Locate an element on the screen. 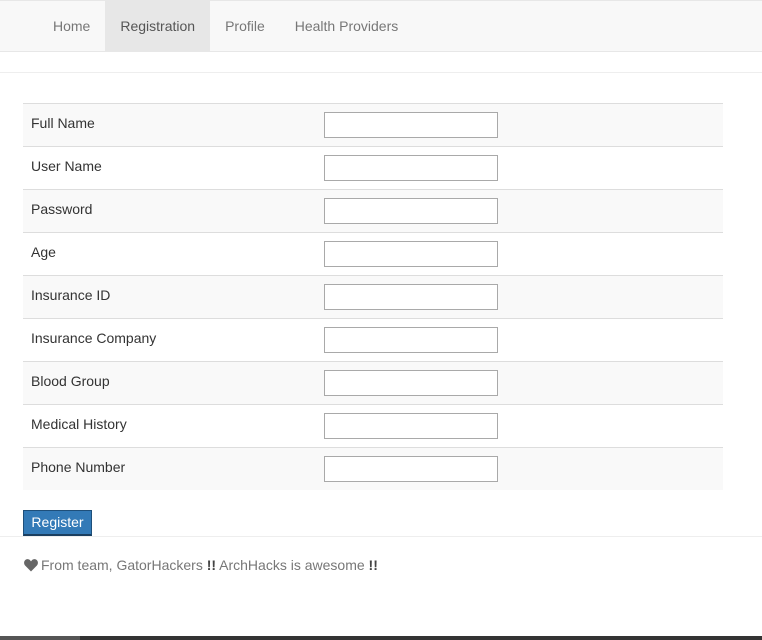  phone-number-label: Phone Number is located at coordinates (78, 467).